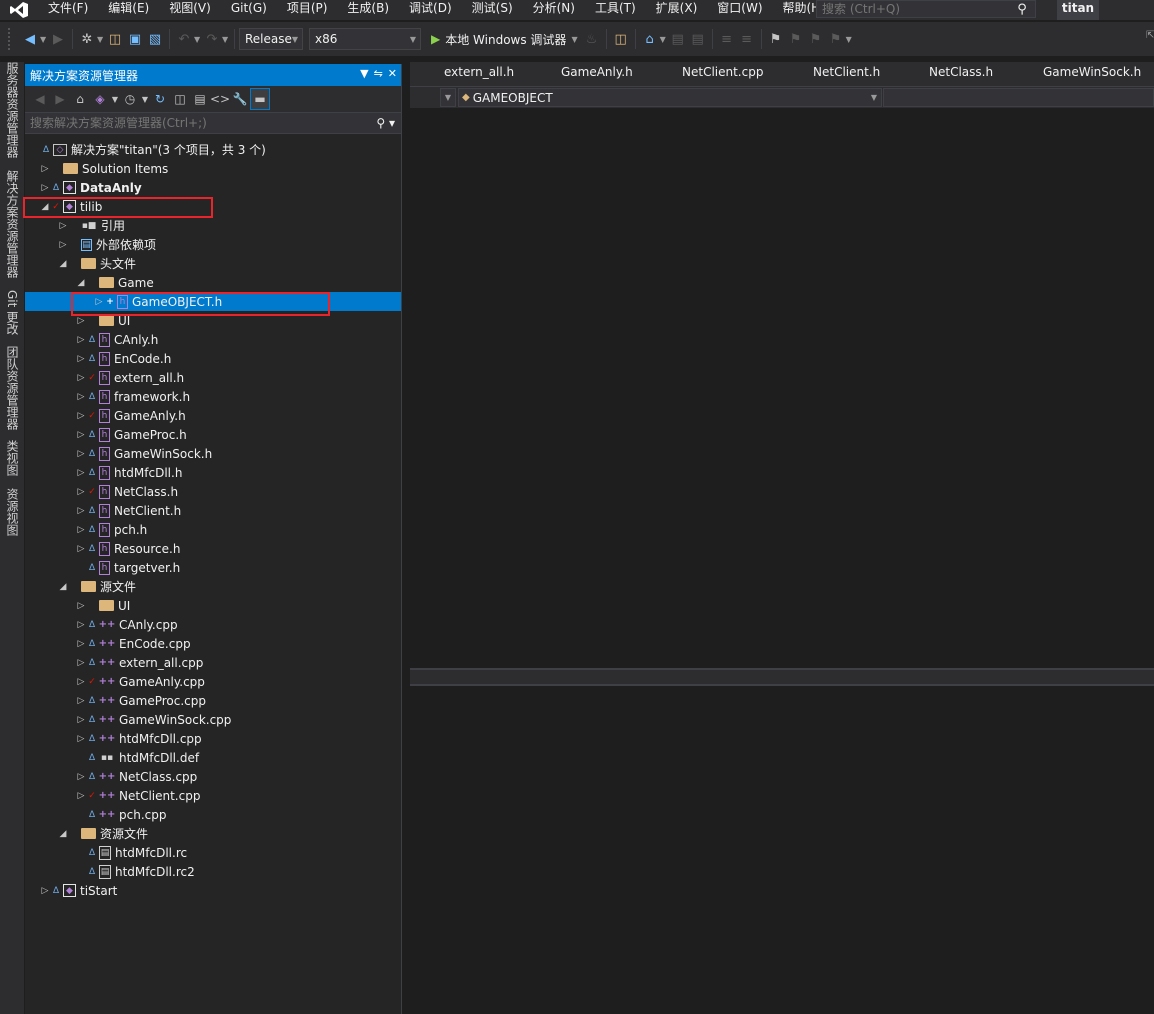  What do you see at coordinates (213, 206) in the screenshot?
I see `tree-item: ◢ ✓ ◆ tilib` at bounding box center [213, 206].